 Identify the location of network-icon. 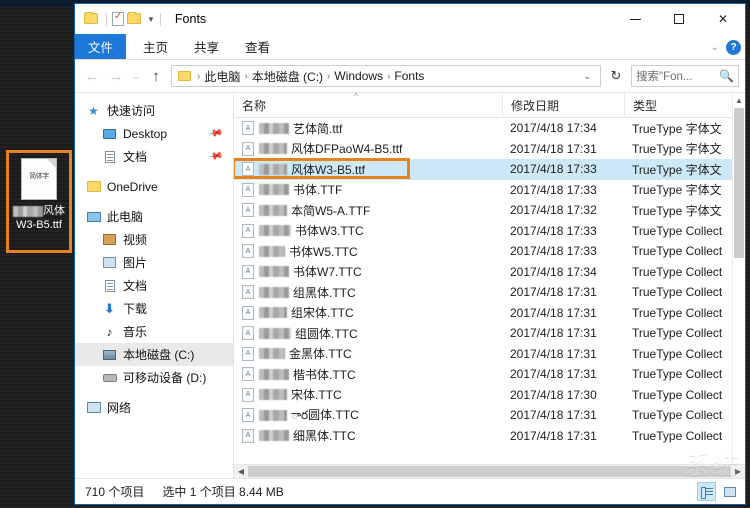
(93, 407).